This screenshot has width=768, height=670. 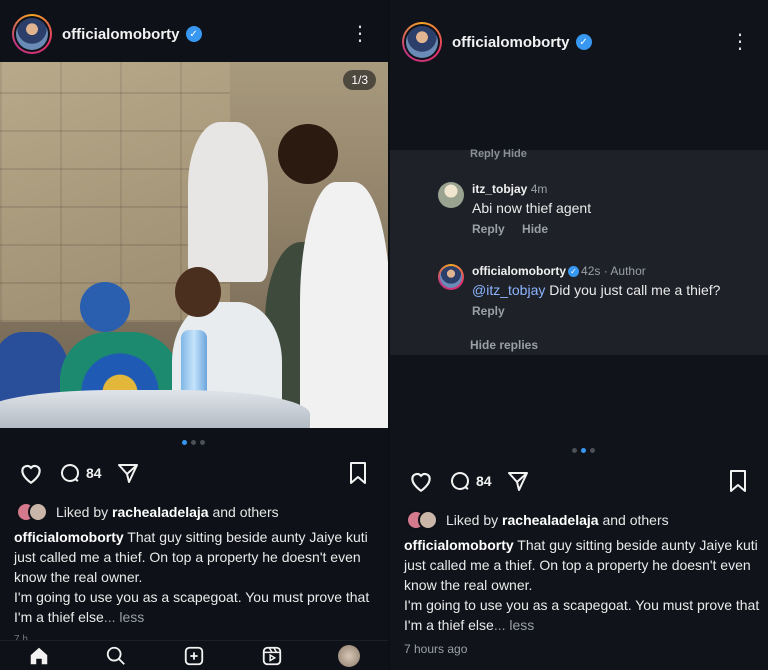 I want to click on comment-time: 4m, so click(x=539, y=189).